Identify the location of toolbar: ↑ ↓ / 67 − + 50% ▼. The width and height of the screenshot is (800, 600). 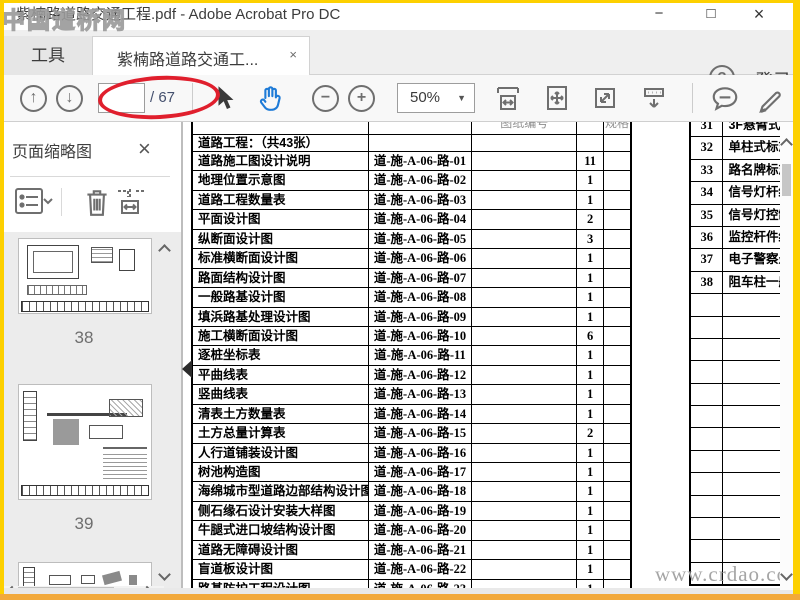
(400, 97).